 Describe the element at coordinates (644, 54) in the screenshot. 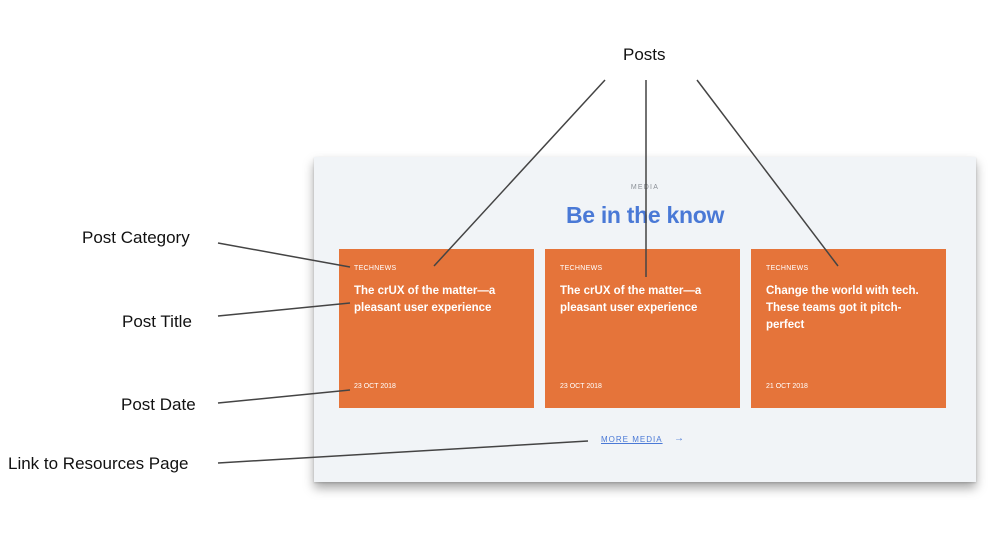

I see `callout-posts: Posts` at that location.